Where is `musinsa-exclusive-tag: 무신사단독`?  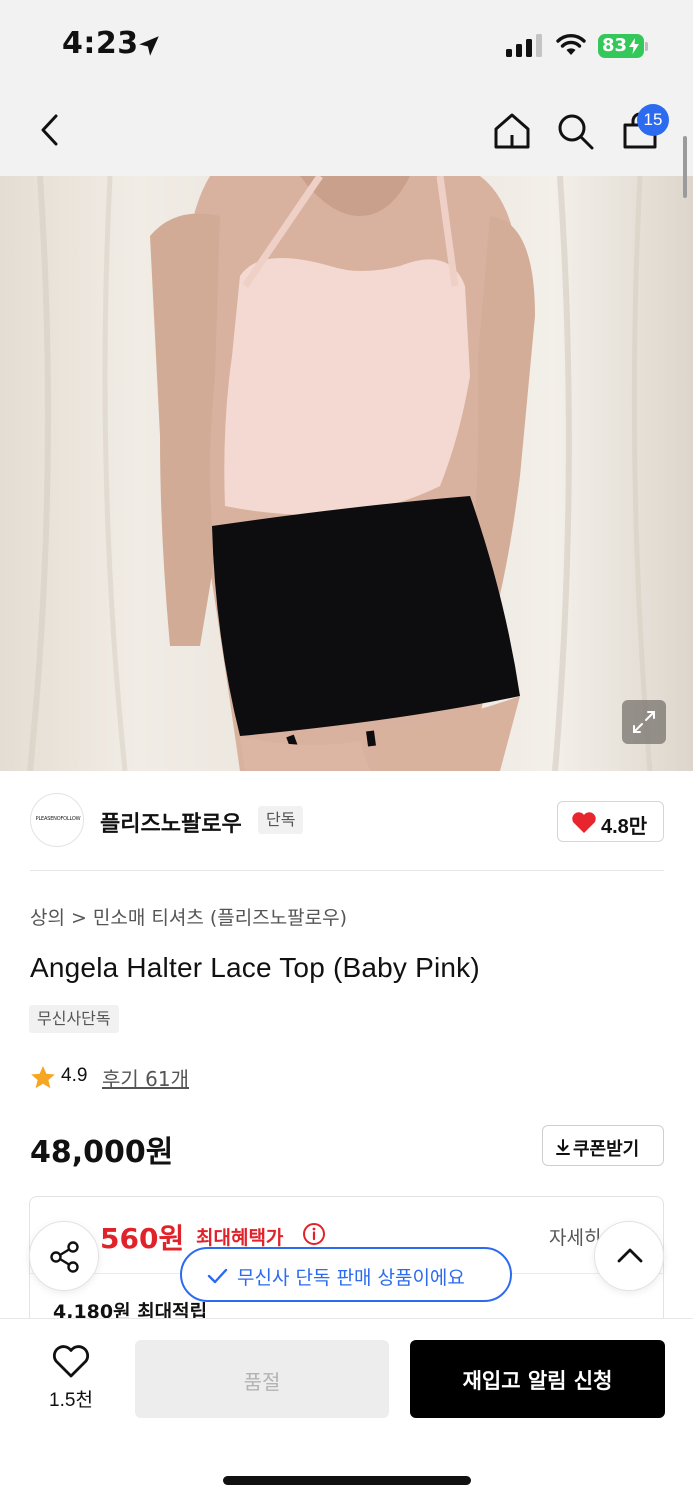 musinsa-exclusive-tag: 무신사단독 is located at coordinates (74, 1019).